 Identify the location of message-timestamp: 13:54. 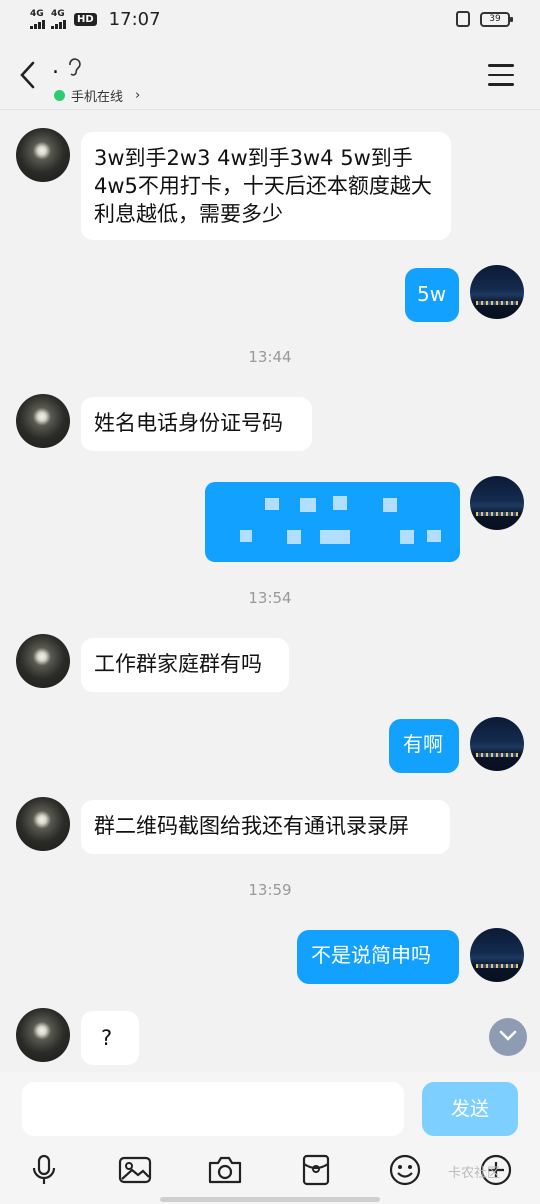
(270, 598).